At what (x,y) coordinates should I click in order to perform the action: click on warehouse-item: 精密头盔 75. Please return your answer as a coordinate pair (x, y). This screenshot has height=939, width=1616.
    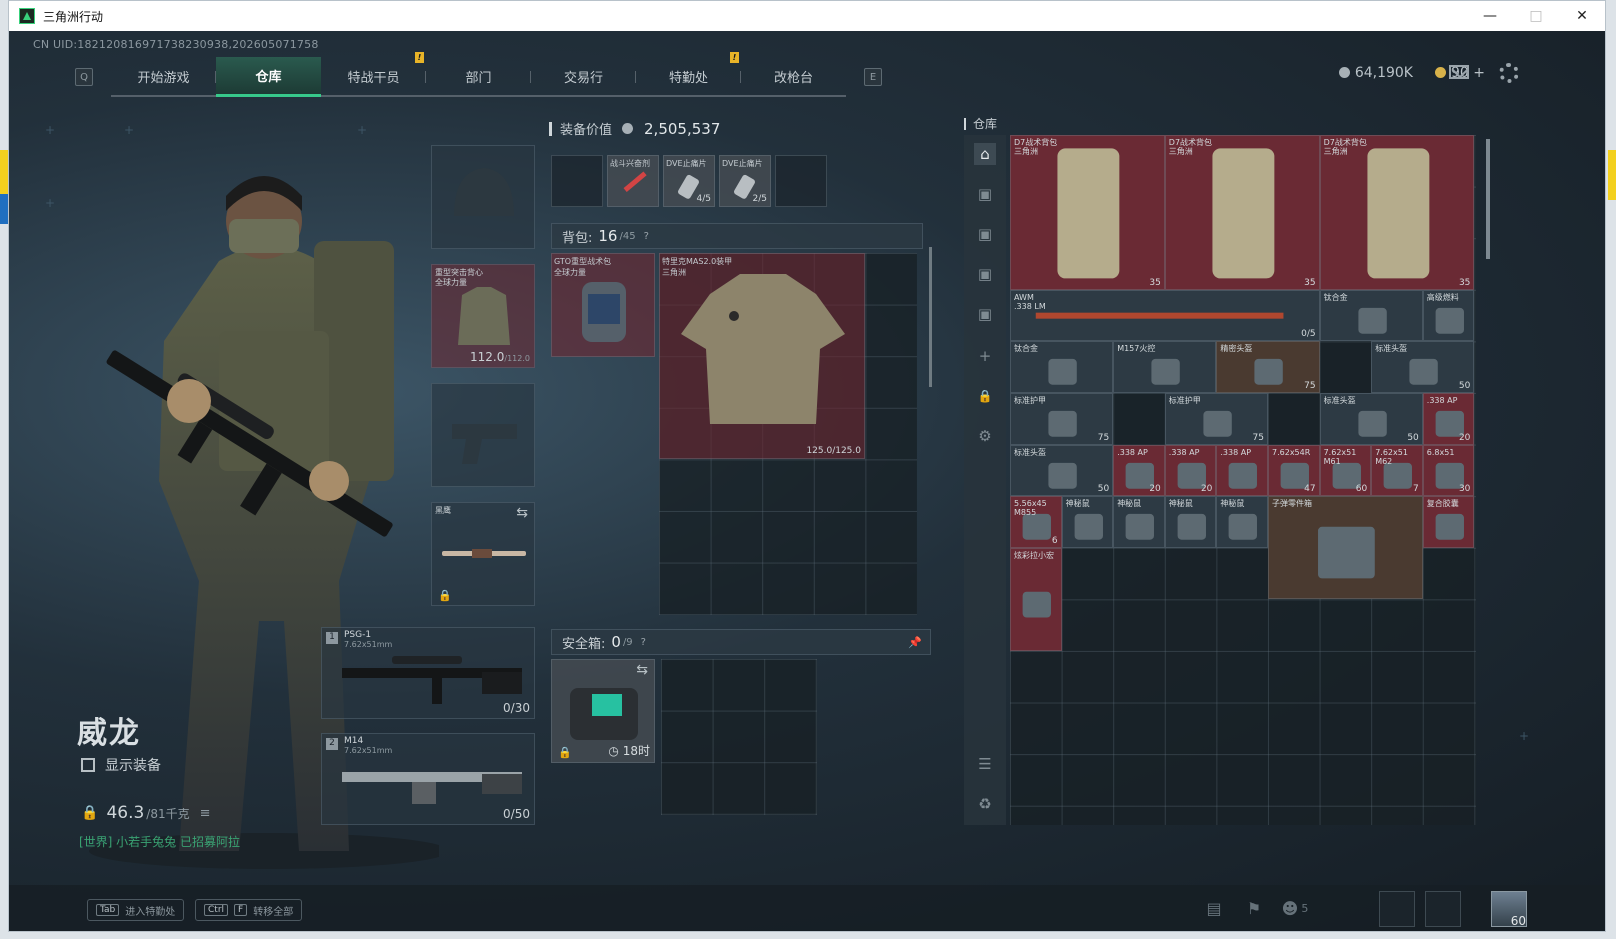
    Looking at the image, I should click on (1268, 367).